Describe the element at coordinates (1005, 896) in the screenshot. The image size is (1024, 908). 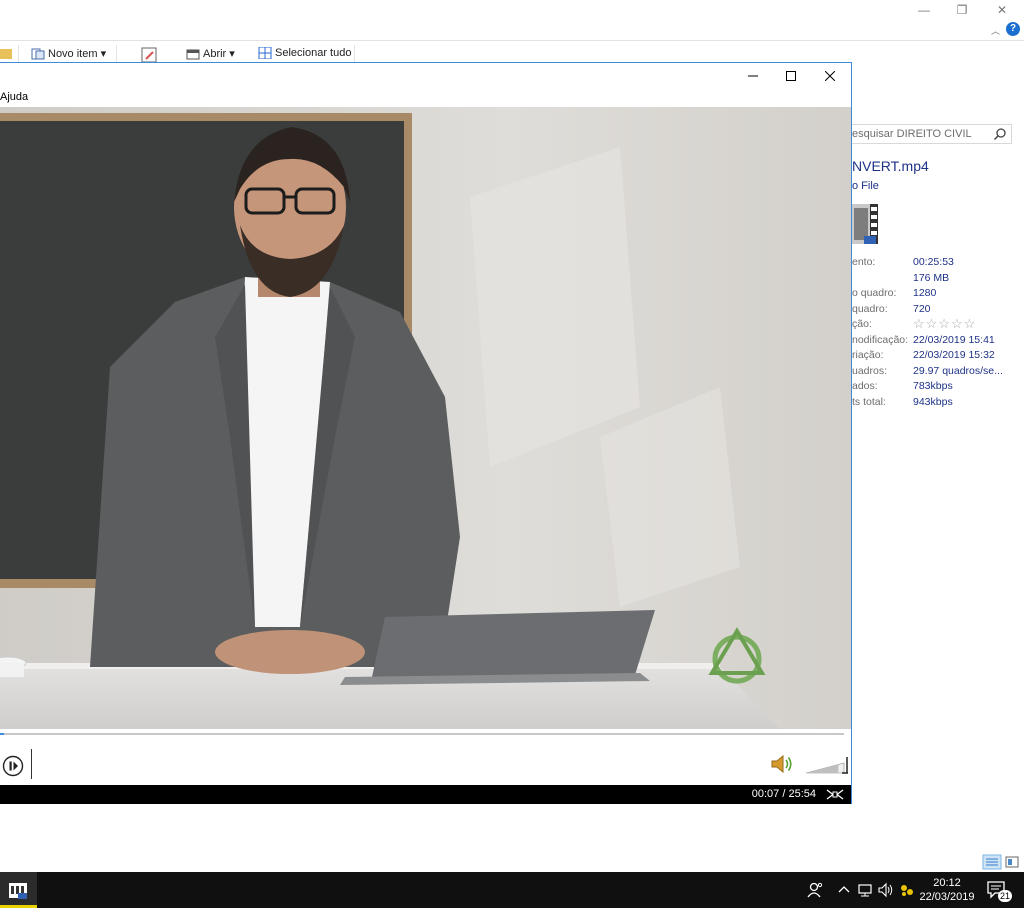
I see `notification-count-badge: 21` at that location.